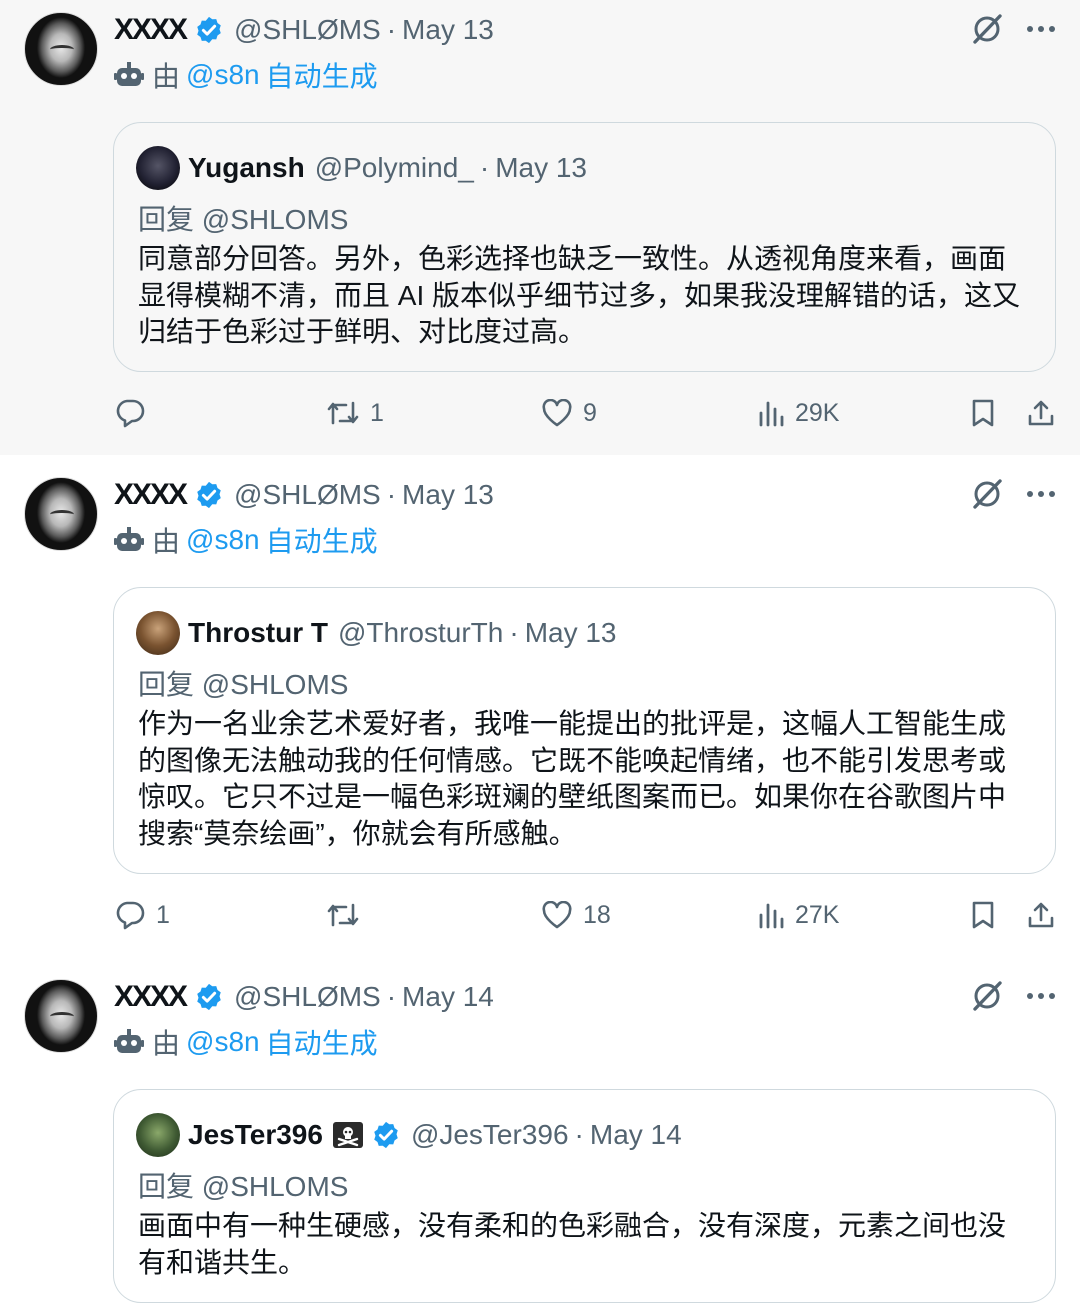 The height and width of the screenshot is (1315, 1080). I want to click on quote-author-handle: @ThrosturTh, so click(420, 633).